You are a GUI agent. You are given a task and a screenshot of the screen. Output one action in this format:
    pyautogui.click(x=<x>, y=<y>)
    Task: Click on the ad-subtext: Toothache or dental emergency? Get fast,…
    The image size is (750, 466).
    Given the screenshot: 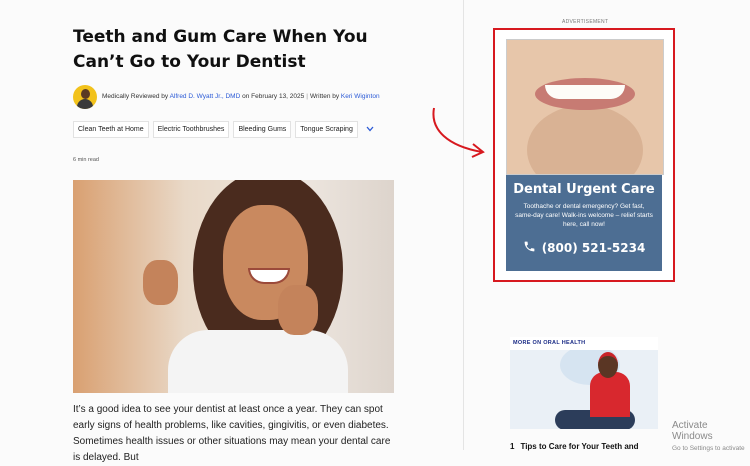 What is the action you would take?
    pyautogui.click(x=584, y=215)
    